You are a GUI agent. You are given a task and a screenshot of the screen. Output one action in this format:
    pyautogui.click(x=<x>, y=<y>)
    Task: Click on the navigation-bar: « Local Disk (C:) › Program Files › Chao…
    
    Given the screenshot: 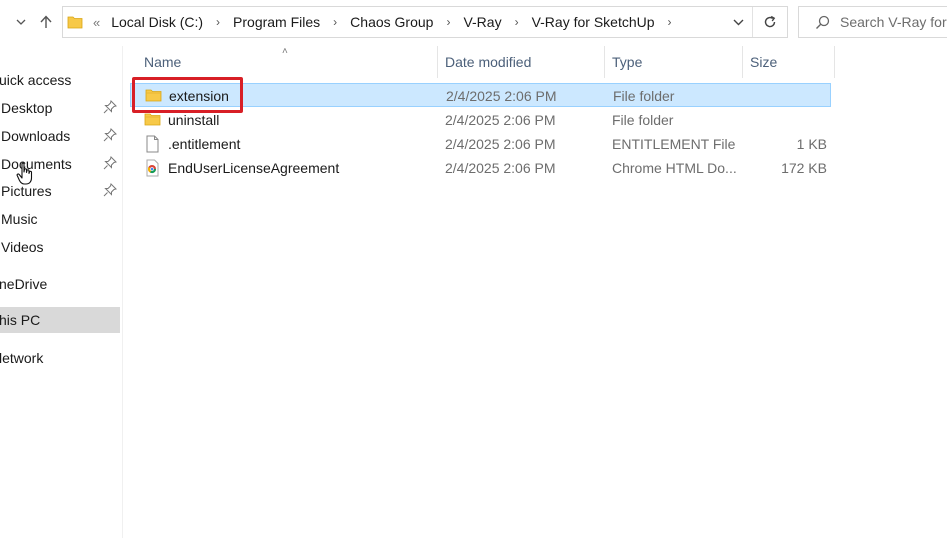 What is the action you would take?
    pyautogui.click(x=473, y=23)
    